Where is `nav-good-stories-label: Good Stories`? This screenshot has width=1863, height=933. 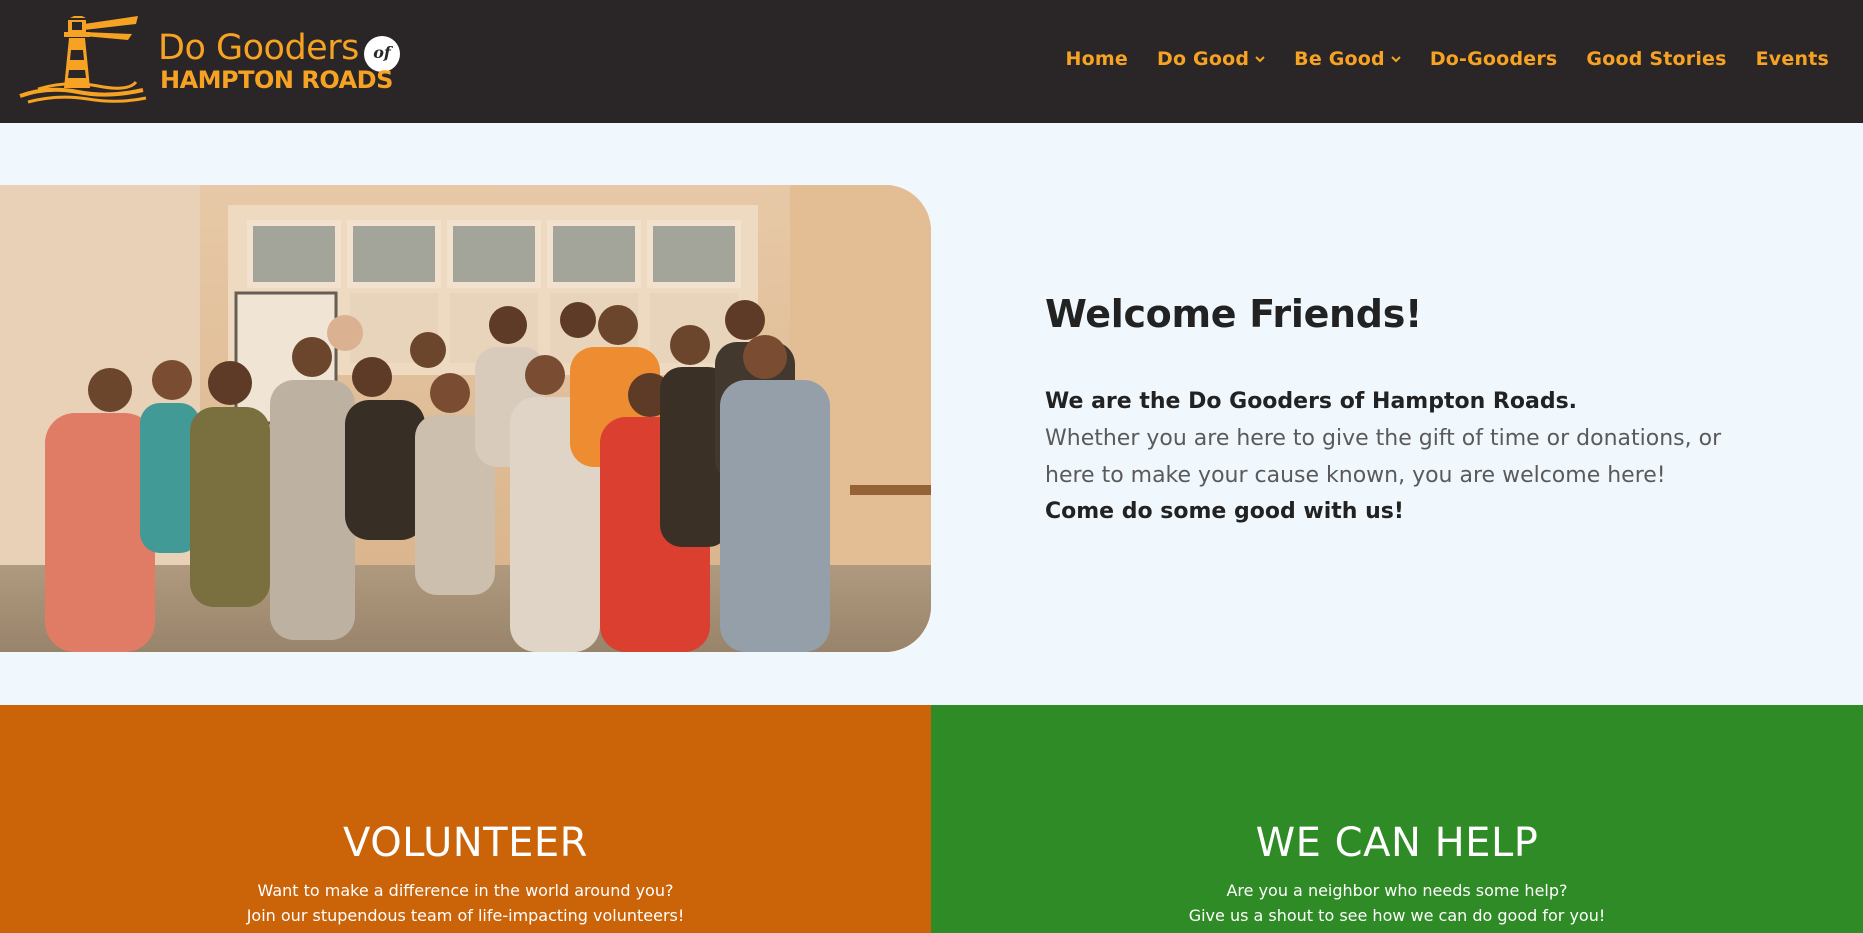
nav-good-stories-label: Good Stories is located at coordinates (1656, 59).